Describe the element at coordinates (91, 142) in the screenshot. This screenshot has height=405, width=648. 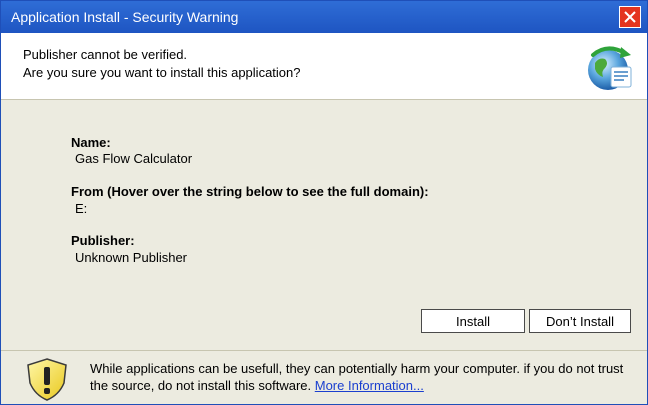
I see `name-label: Name:` at that location.